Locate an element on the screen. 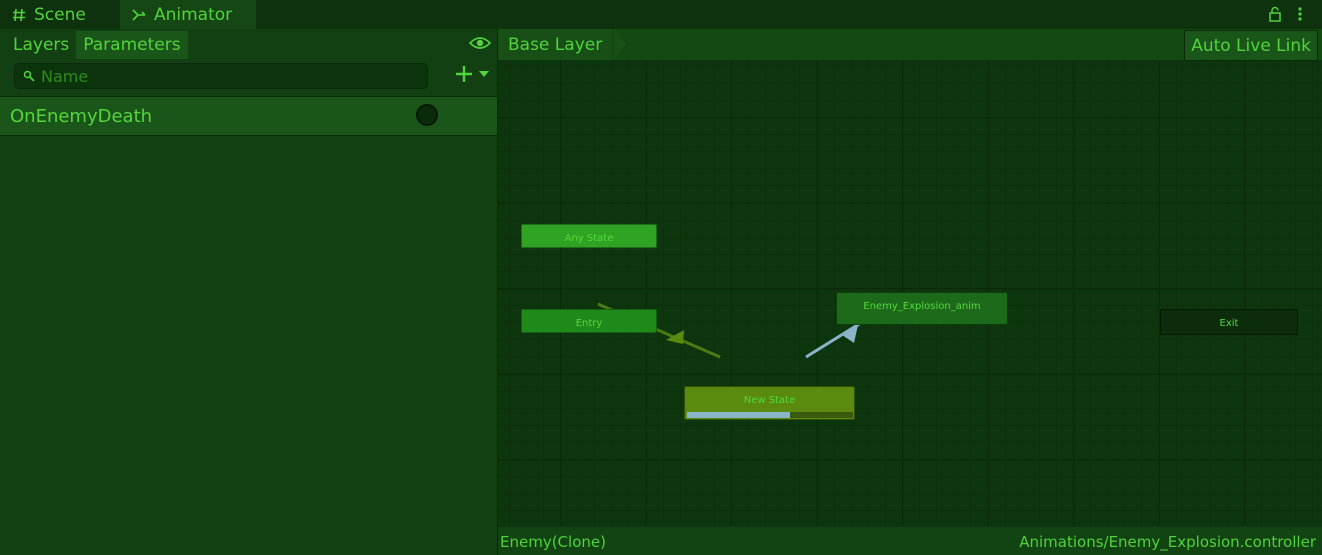 Image resolution: width=1322 pixels, height=555 pixels. state-new-state: New State is located at coordinates (769, 403).